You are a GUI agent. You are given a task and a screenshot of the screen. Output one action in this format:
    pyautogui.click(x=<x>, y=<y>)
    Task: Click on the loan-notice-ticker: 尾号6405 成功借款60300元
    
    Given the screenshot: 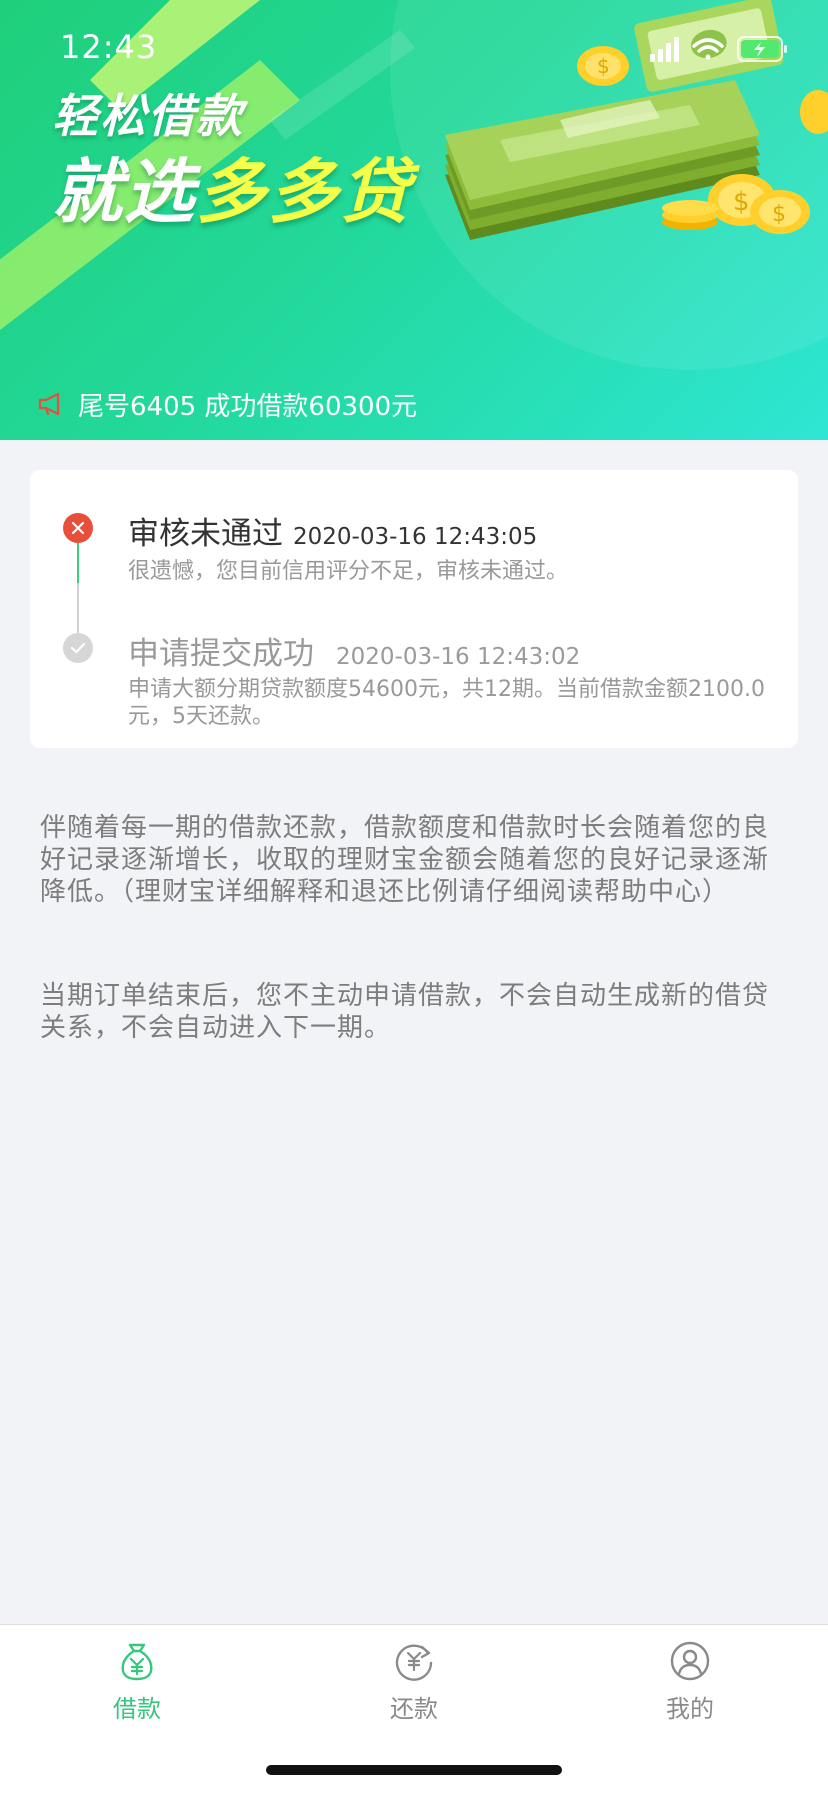 What is the action you would take?
    pyautogui.click(x=226, y=404)
    